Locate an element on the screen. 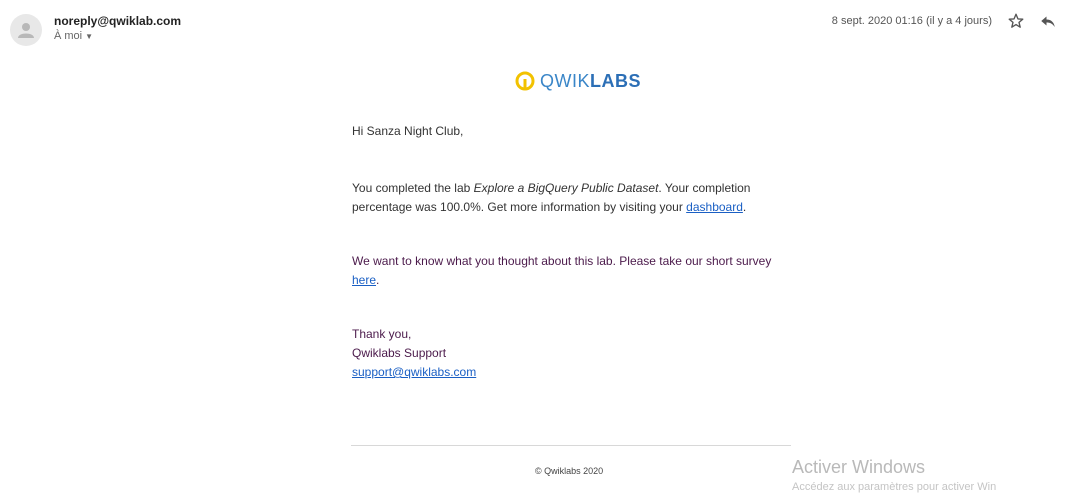  recipient-dropdown: À moi ▼ is located at coordinates (73, 36).